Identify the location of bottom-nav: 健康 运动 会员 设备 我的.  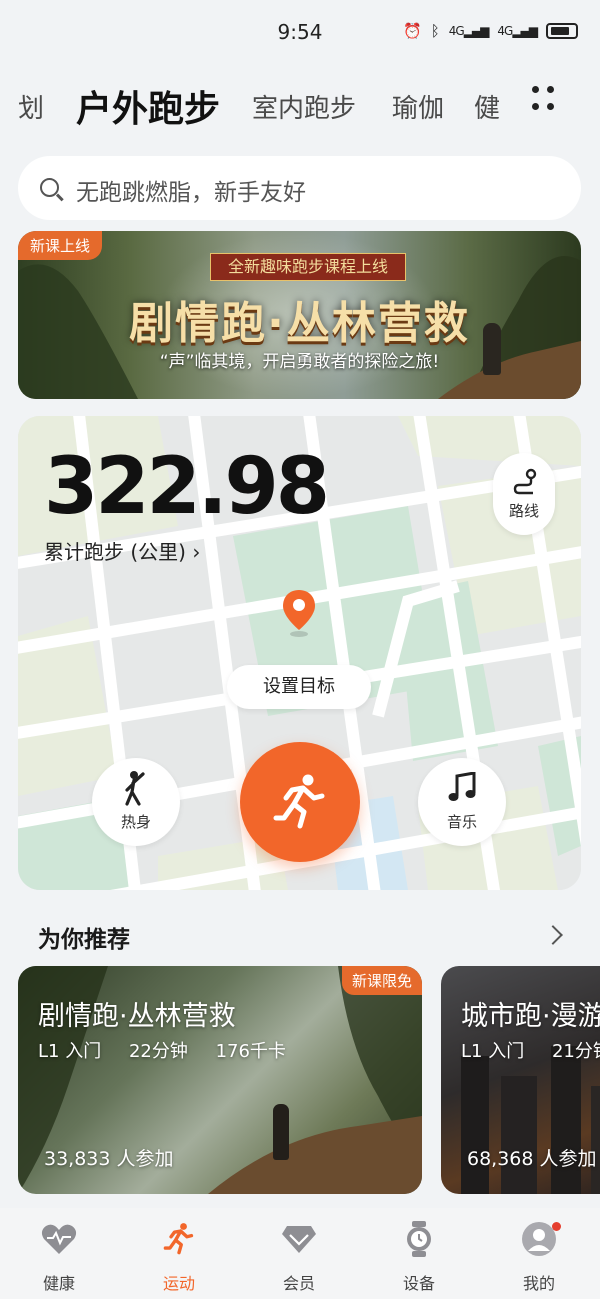
(300, 1253).